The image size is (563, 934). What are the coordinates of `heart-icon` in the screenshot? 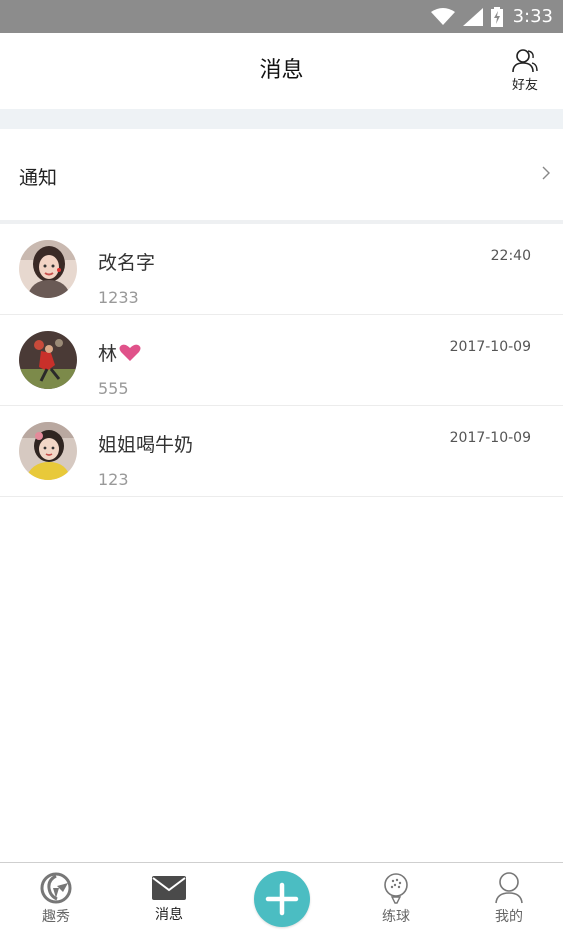 It's located at (130, 352).